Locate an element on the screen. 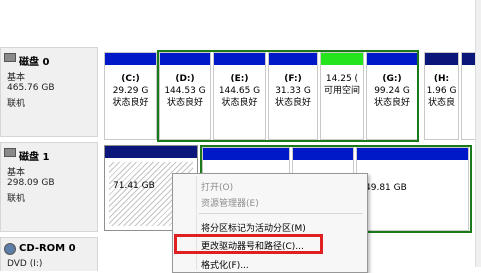 This screenshot has height=273, width=481. partition-label: (G:) is located at coordinates (392, 79).